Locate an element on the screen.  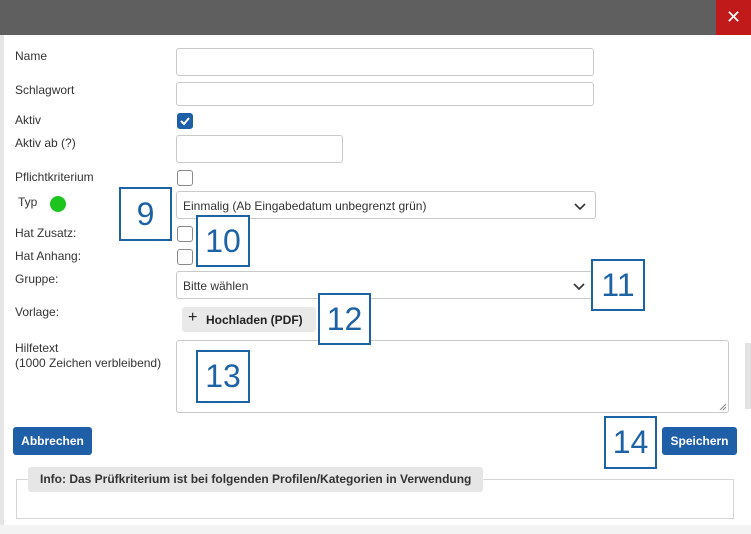
aktiv-checkbox is located at coordinates (185, 121).